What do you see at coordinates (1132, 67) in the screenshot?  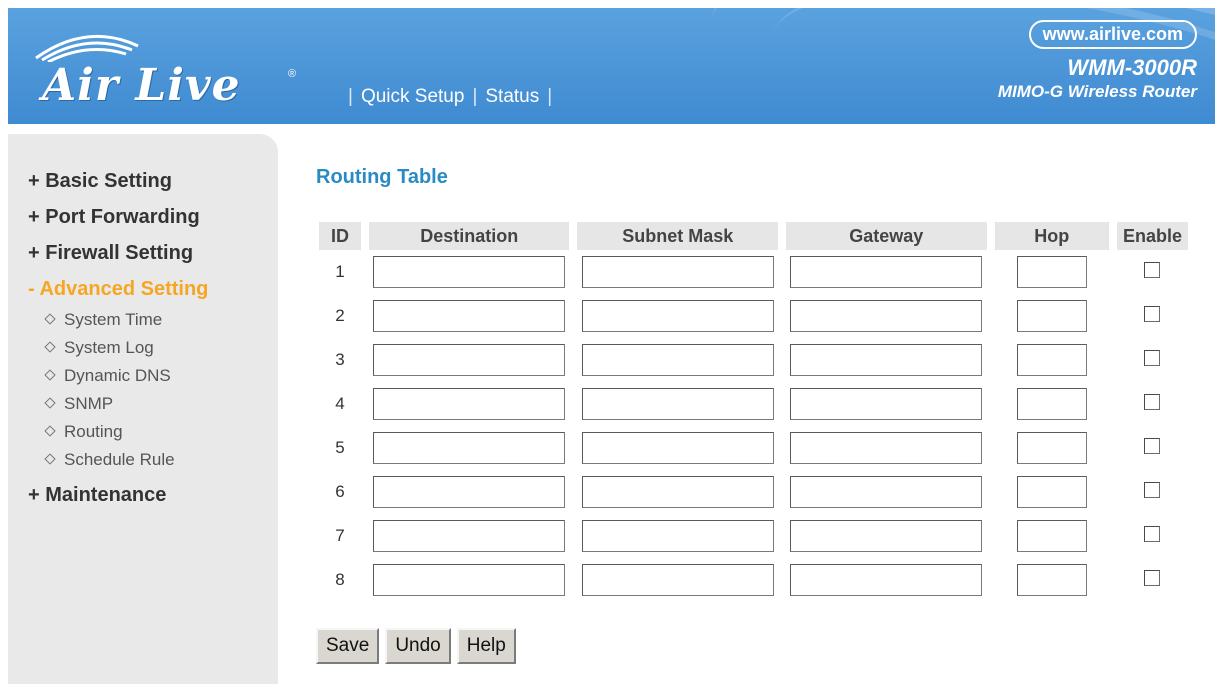 I see `model-name: WMM-3000R` at bounding box center [1132, 67].